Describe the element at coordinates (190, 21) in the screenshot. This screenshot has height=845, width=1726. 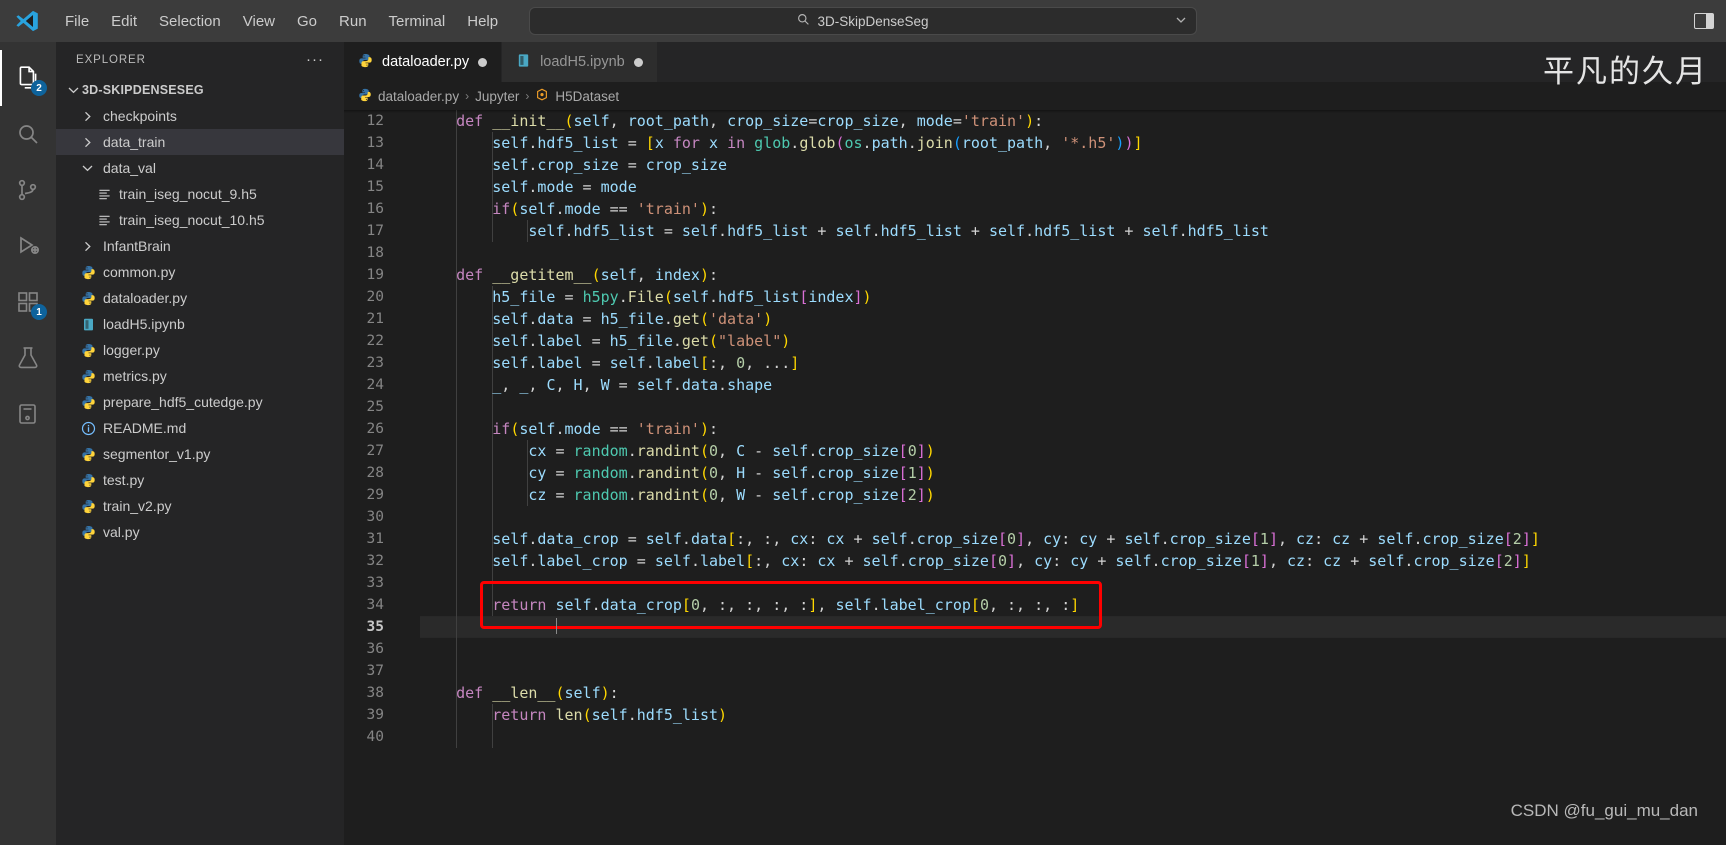
I see `menu-selection: Selection` at that location.